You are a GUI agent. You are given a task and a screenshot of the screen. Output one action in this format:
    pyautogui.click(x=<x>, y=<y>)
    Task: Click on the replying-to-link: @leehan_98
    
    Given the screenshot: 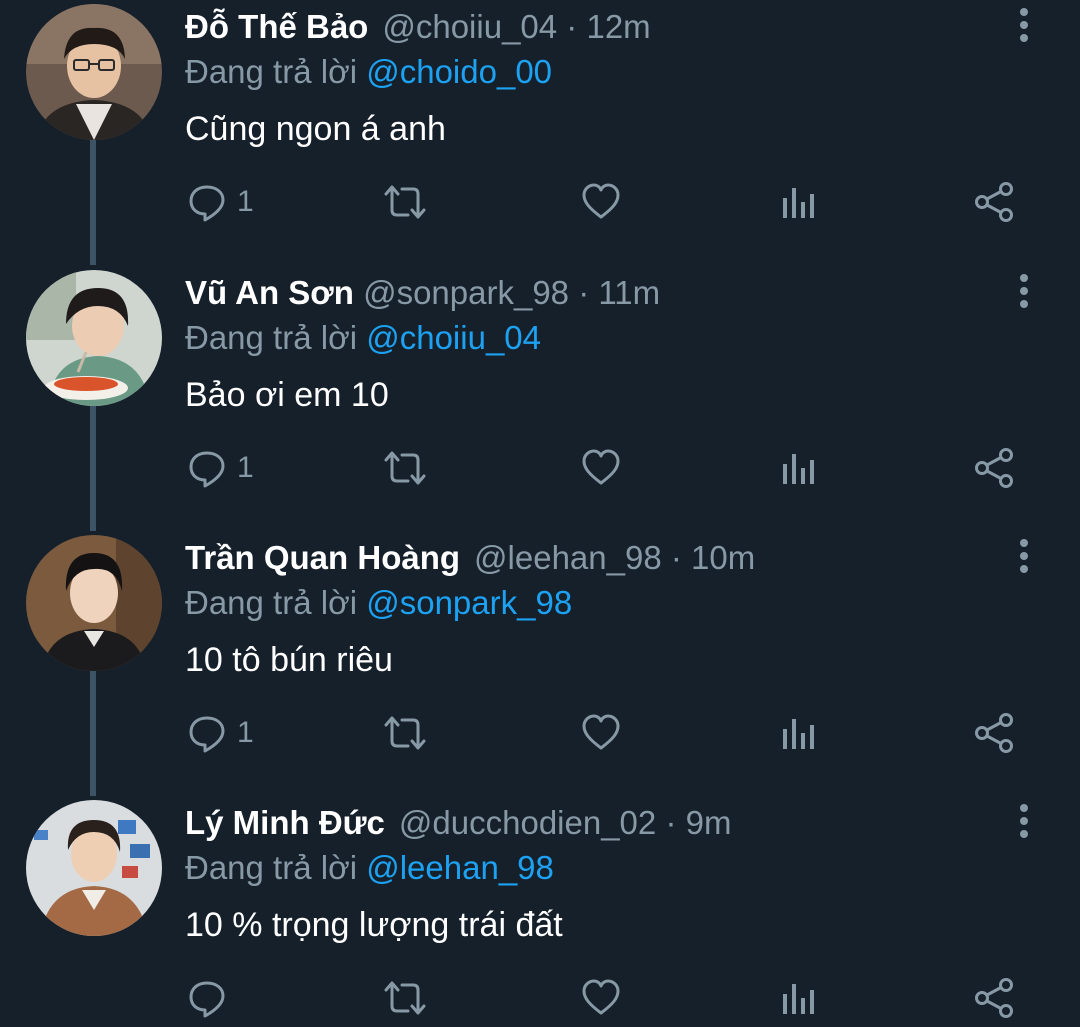 What is the action you would take?
    pyautogui.click(x=460, y=867)
    